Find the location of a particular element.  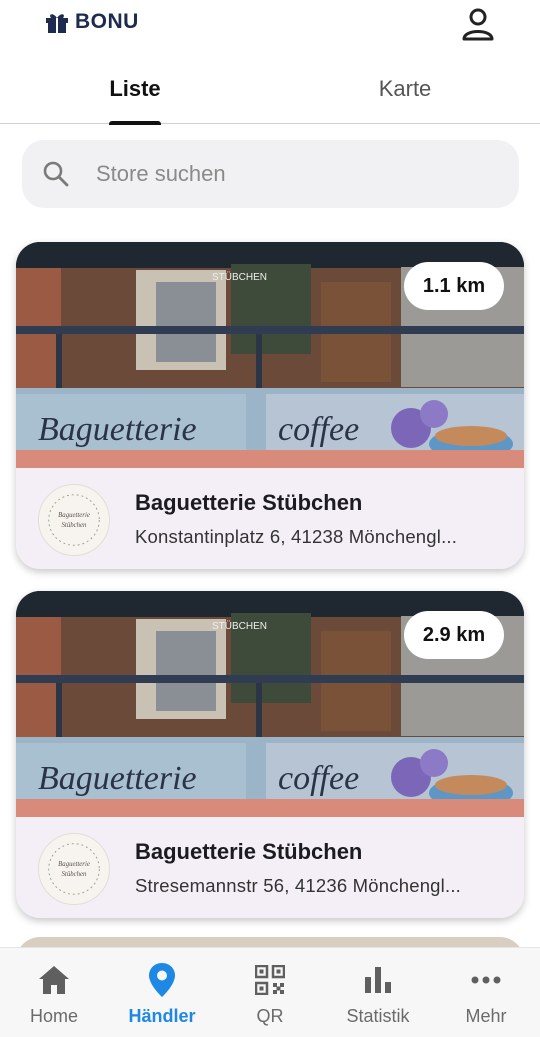

more-horizontal-icon is located at coordinates (486, 980).